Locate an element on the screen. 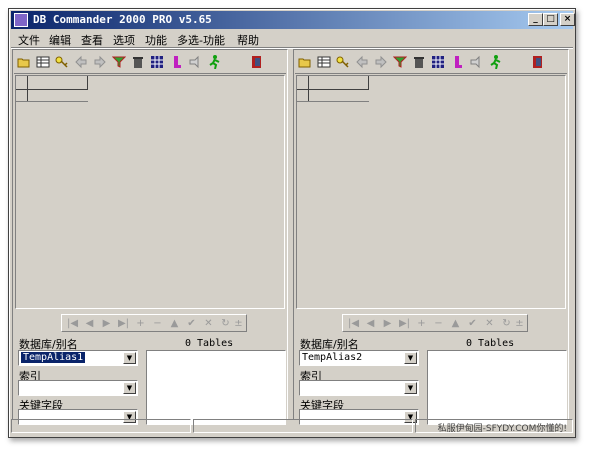  left-navigator-buttons: |◀ ◀ ▶ ▶| + − ▲ ✔ ✕ ↻ ± is located at coordinates (154, 323).